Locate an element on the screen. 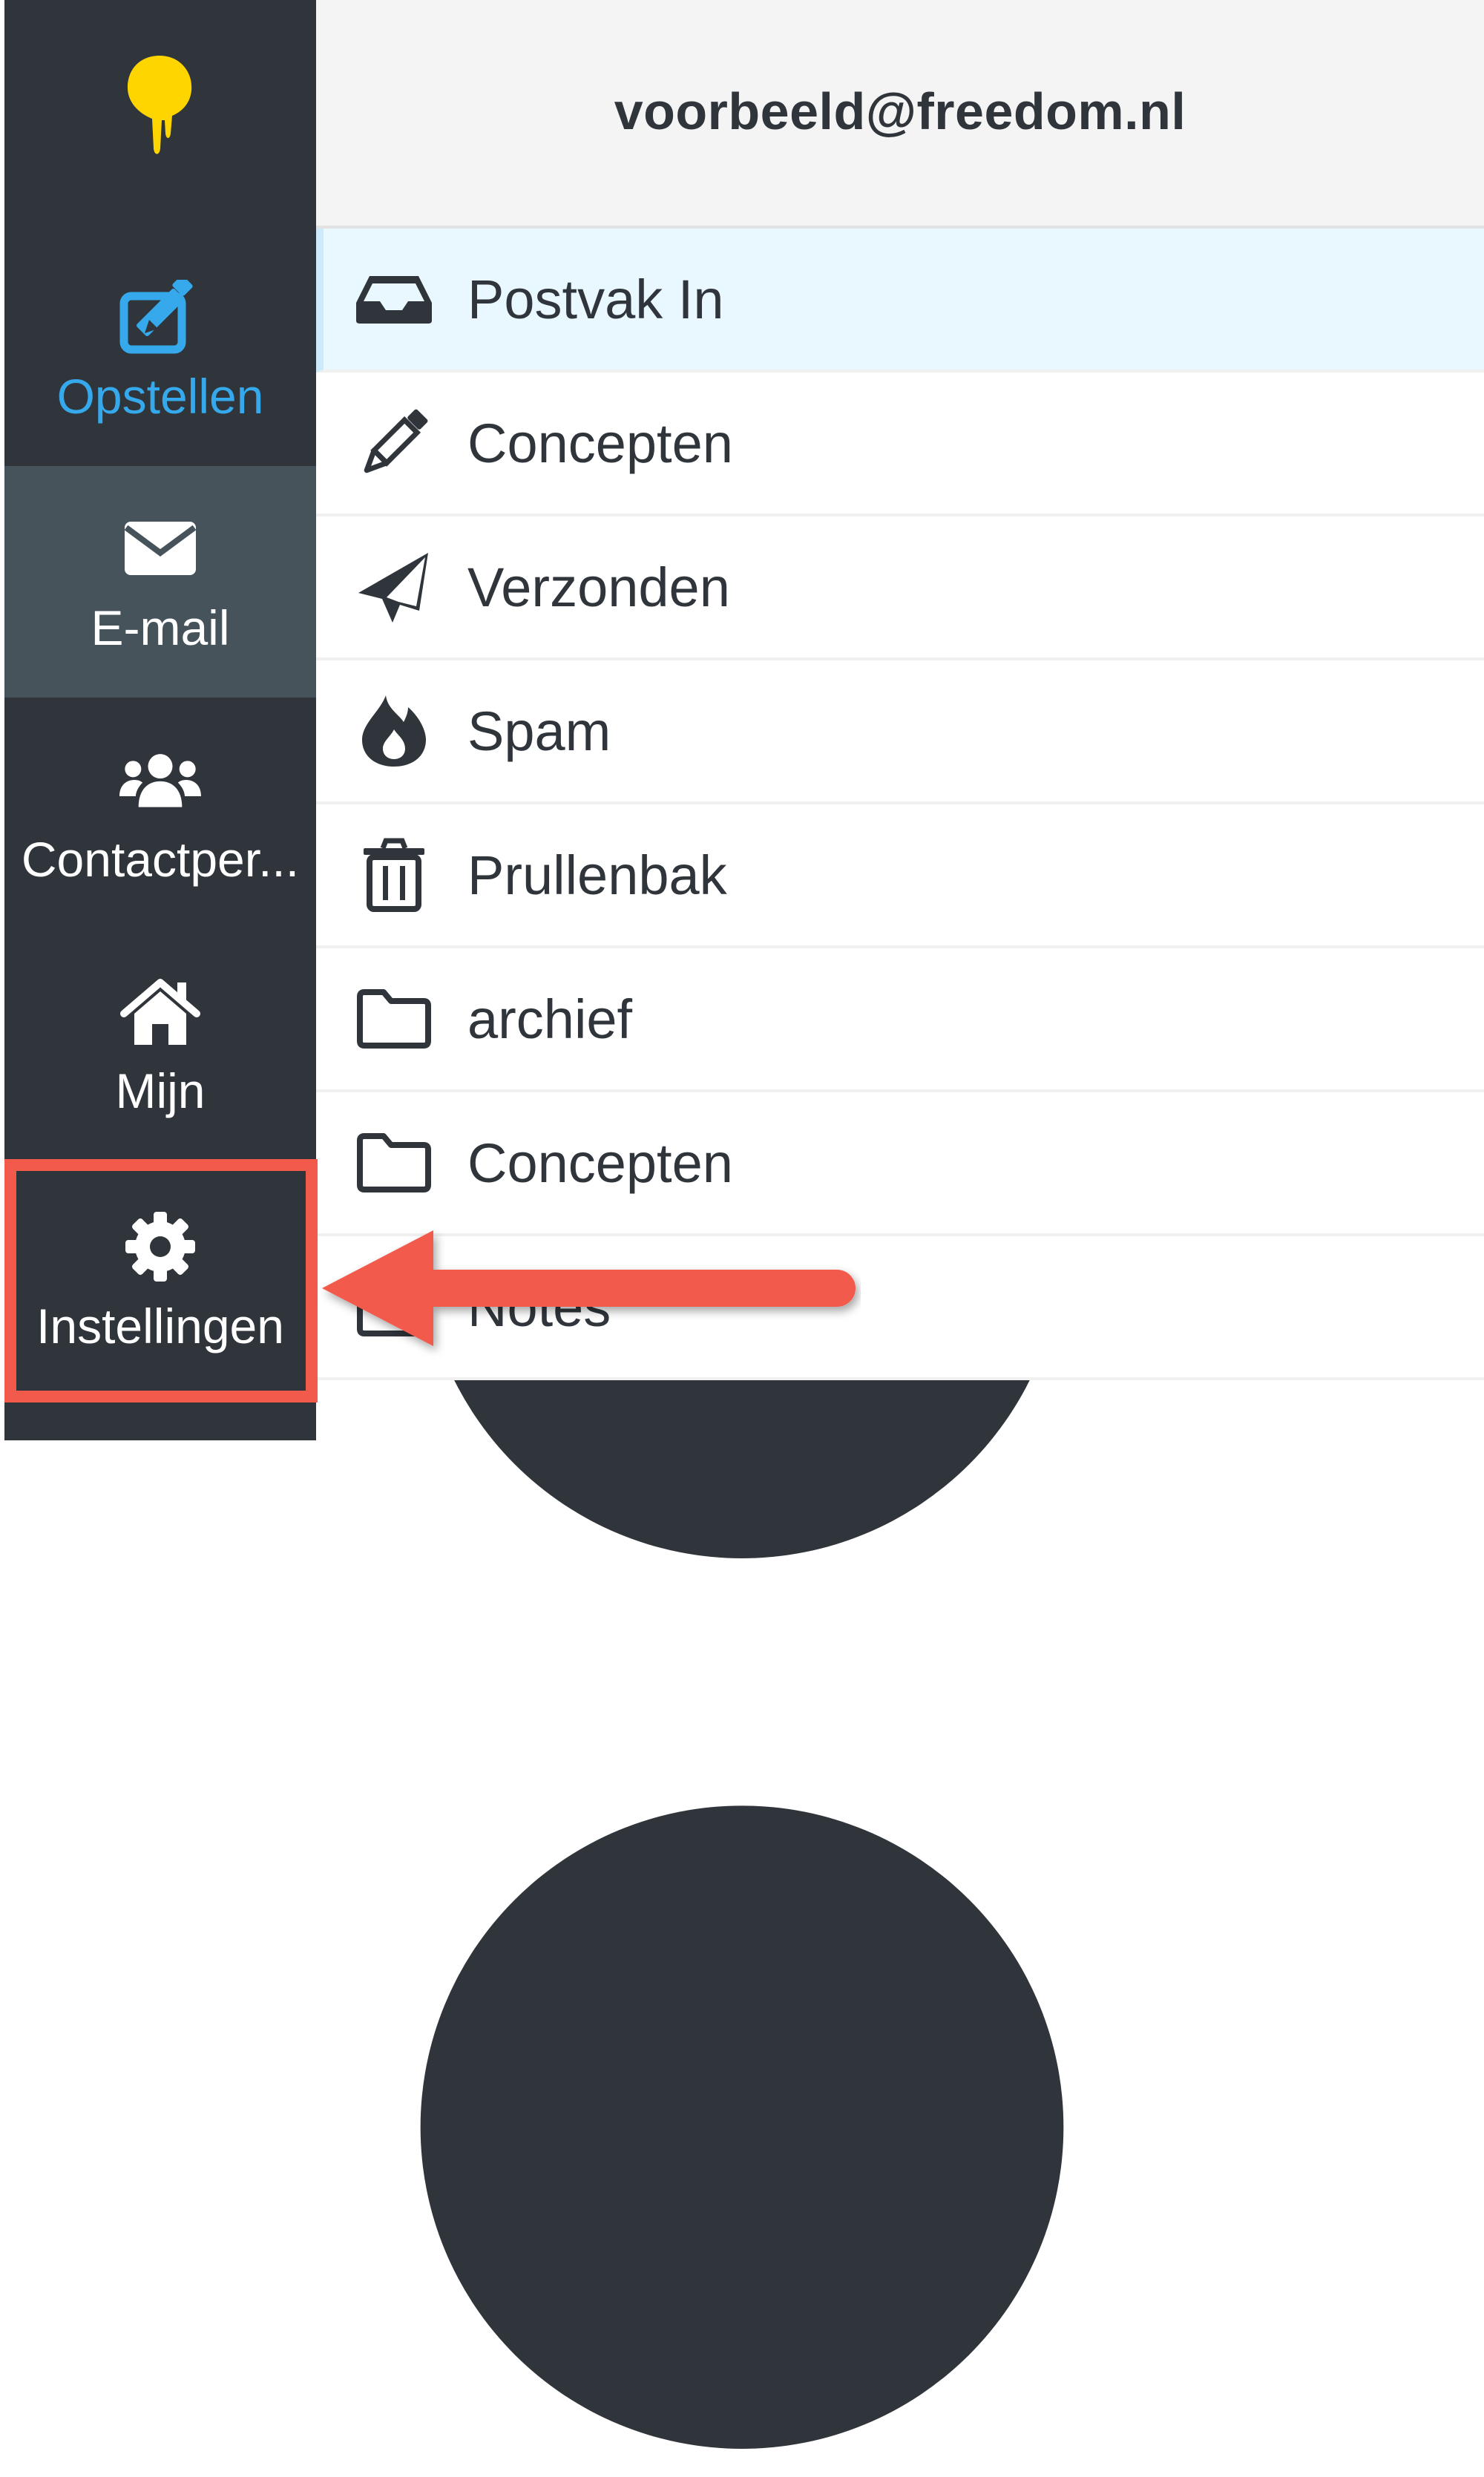 This screenshot has width=1484, height=2477. folder-item-spam: Spam is located at coordinates (900, 732).